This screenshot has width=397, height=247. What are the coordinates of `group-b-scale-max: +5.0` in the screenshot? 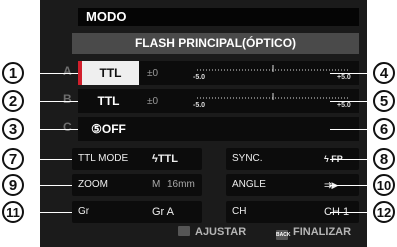 It's located at (344, 105).